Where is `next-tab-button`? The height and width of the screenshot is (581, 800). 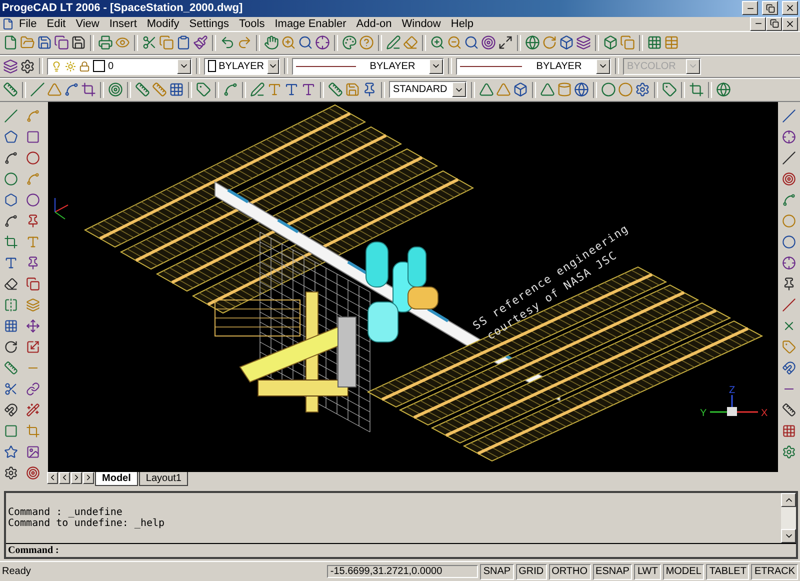
next-tab-button is located at coordinates (76, 478).